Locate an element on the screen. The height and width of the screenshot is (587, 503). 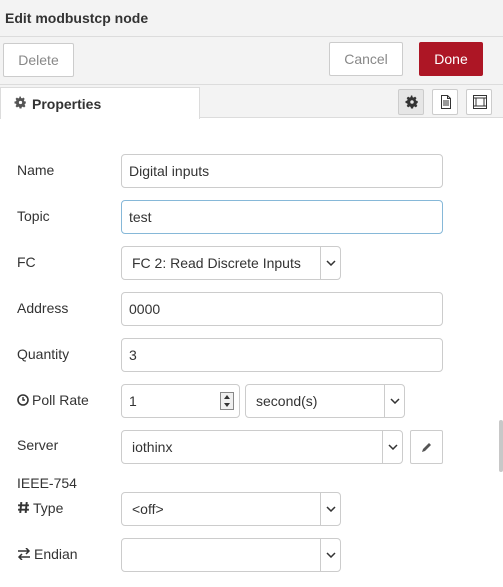
quantity-input: 3 is located at coordinates (282, 355).